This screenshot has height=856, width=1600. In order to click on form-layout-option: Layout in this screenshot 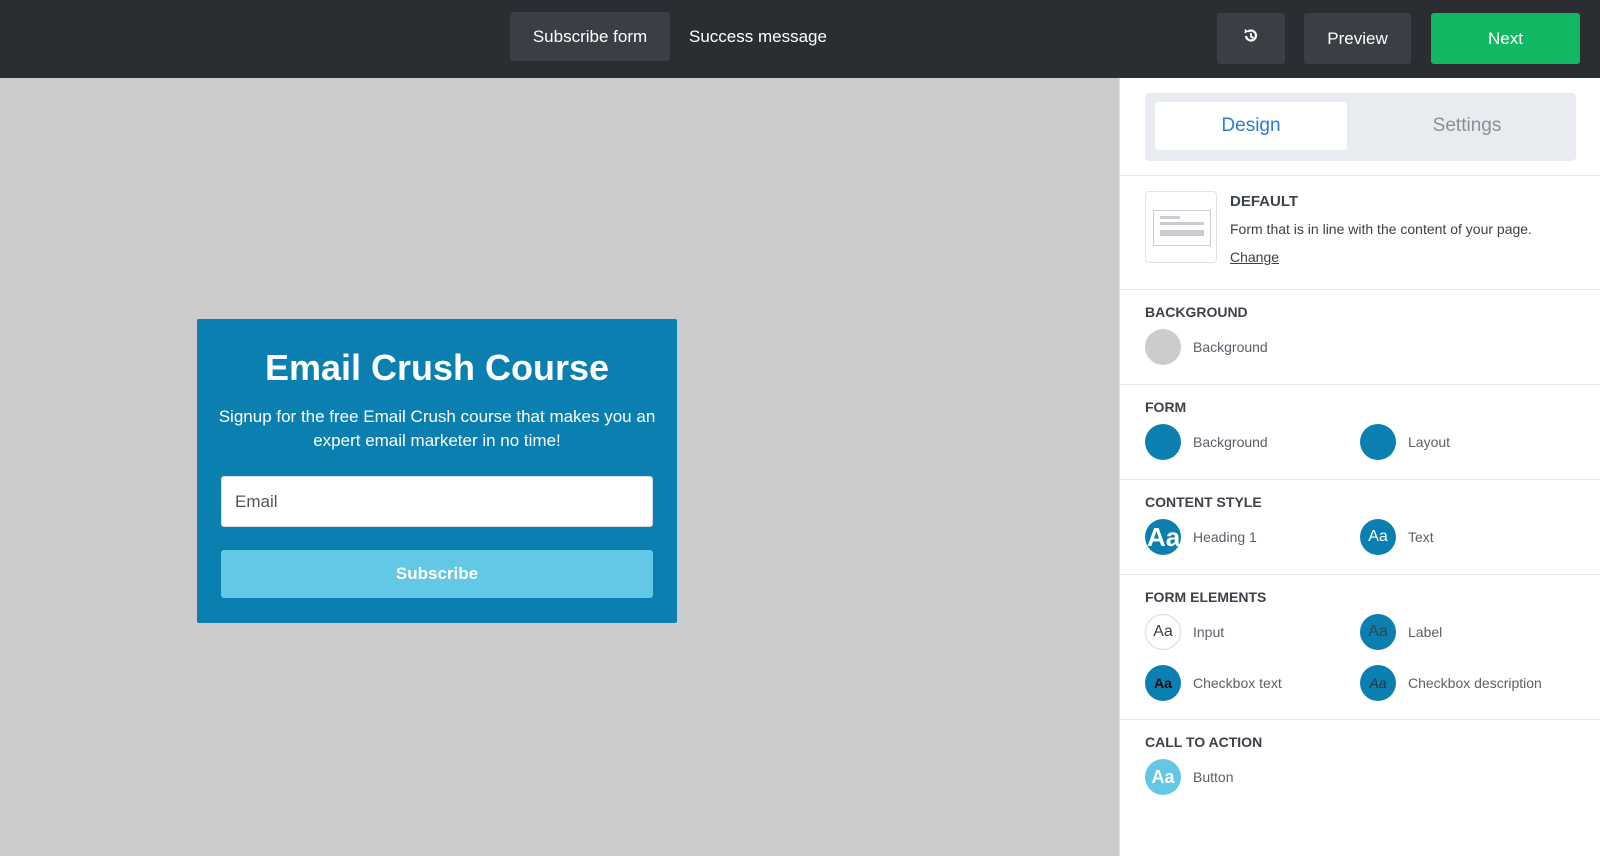, I will do `click(1405, 442)`.